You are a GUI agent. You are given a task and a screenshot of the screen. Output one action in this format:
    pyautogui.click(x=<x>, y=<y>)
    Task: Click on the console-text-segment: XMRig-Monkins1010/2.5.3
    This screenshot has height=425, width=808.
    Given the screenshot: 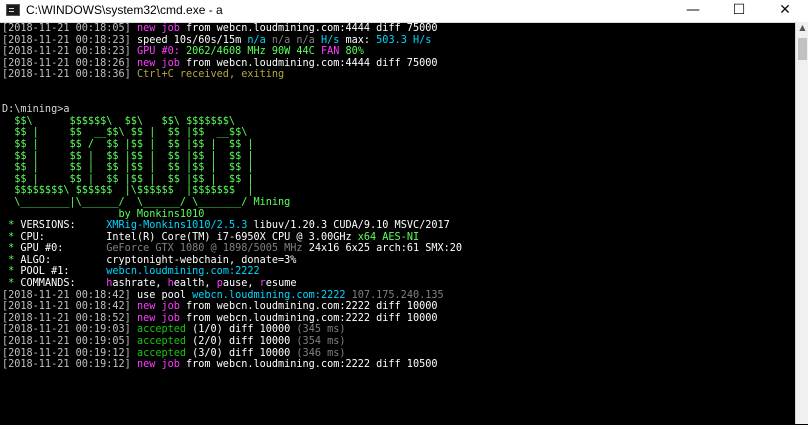 What is the action you would take?
    pyautogui.click(x=177, y=226)
    